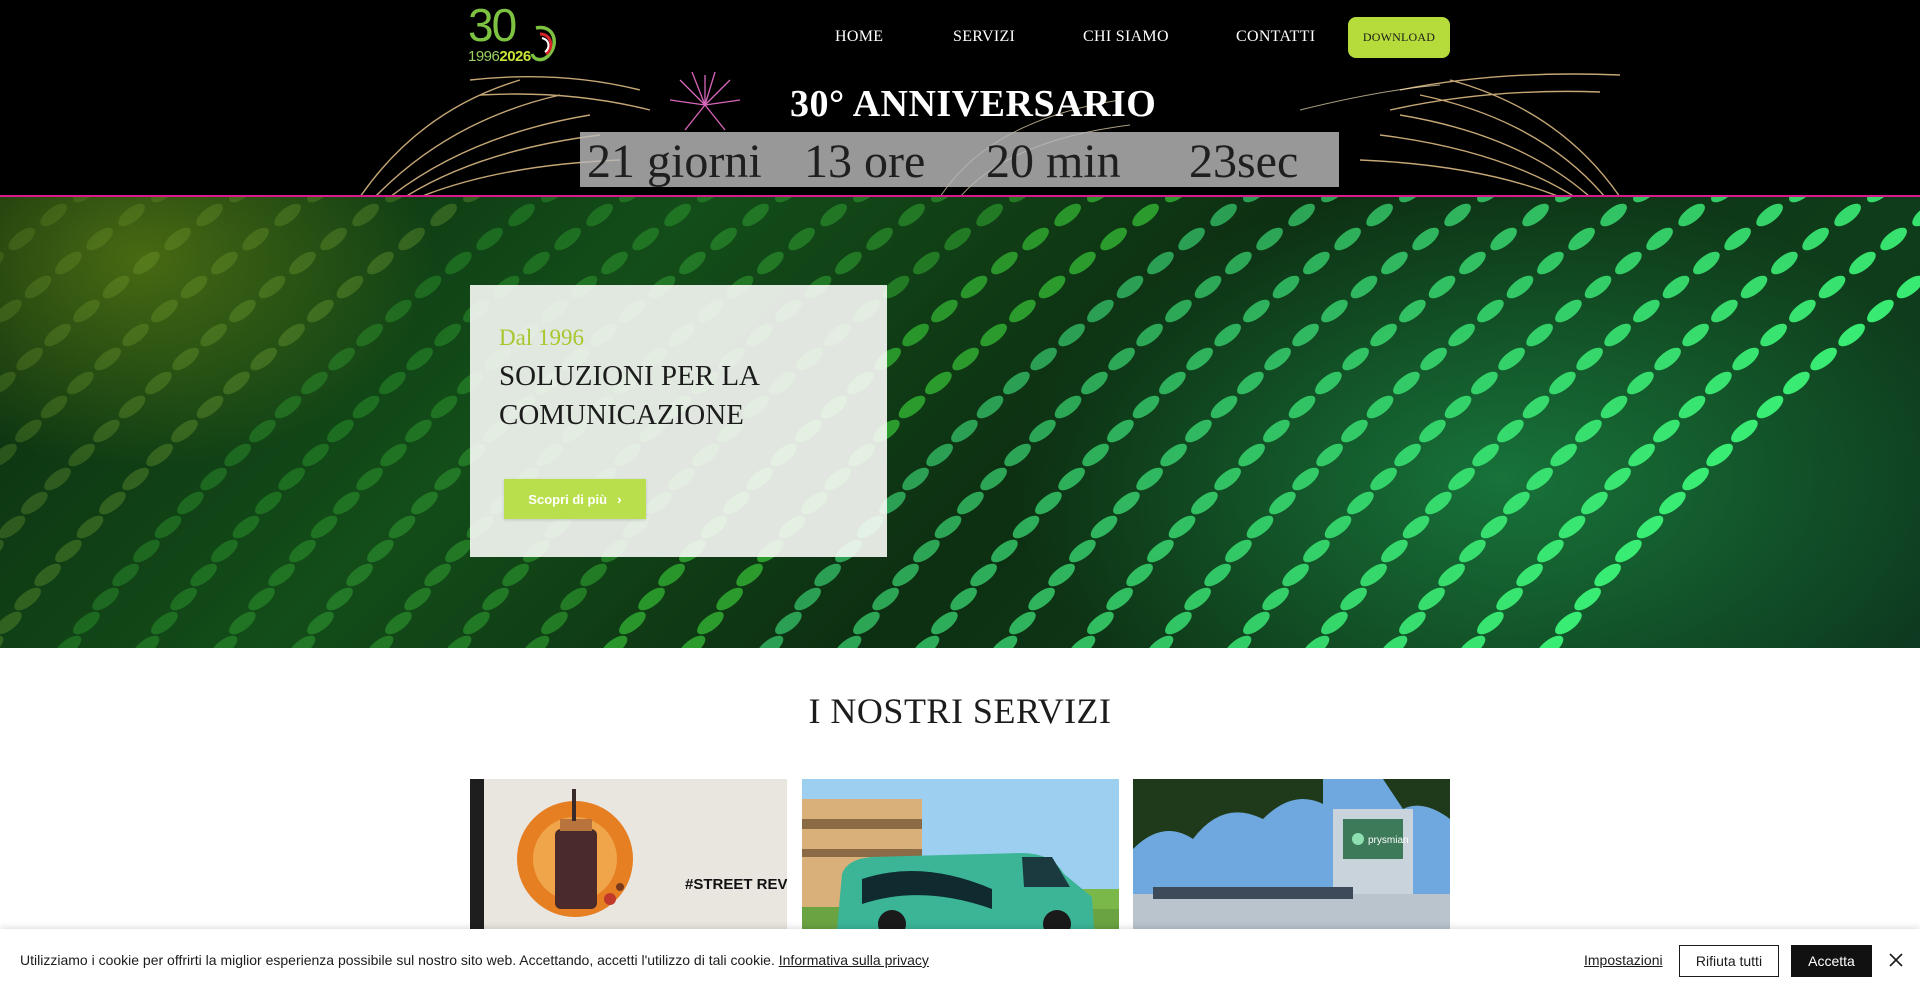 Image resolution: width=1920 pixels, height=993 pixels. What do you see at coordinates (575, 499) in the screenshot?
I see `discover-more-button: Scopri di più ›` at bounding box center [575, 499].